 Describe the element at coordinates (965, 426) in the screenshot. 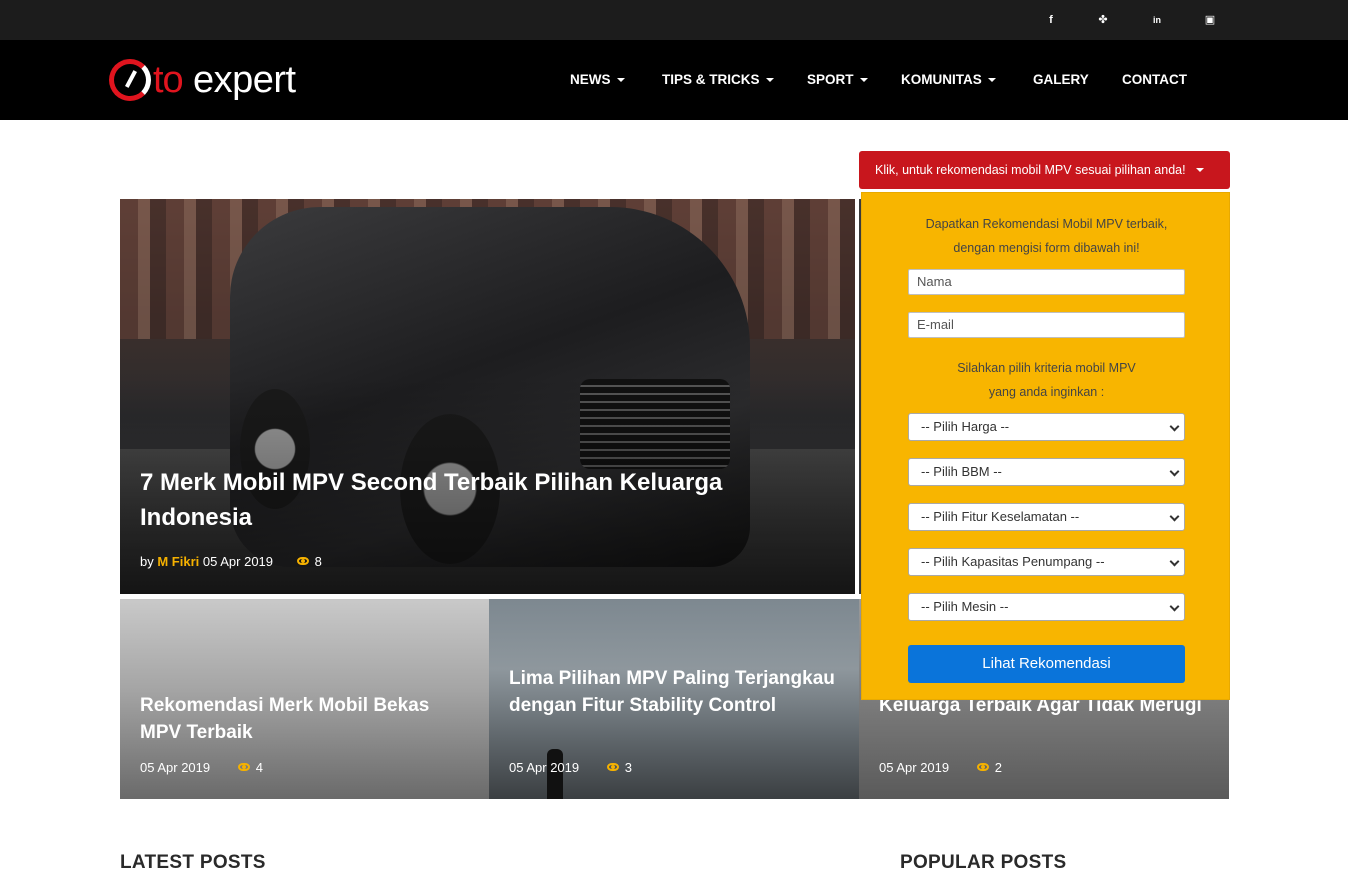

I see `price-select-value: -- Pilih Harga --` at that location.